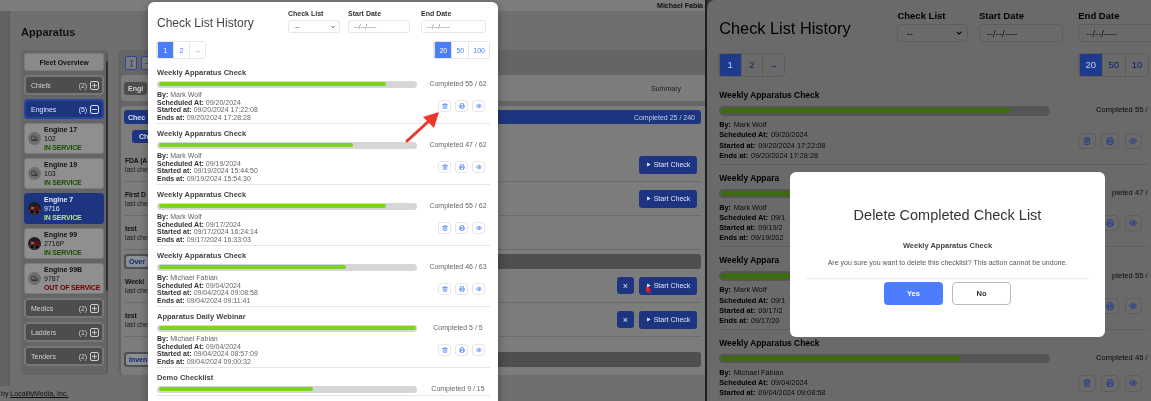  Describe the element at coordinates (764, 135) in the screenshot. I see `detail-line: Scheduled At: 09/20/2024` at that location.